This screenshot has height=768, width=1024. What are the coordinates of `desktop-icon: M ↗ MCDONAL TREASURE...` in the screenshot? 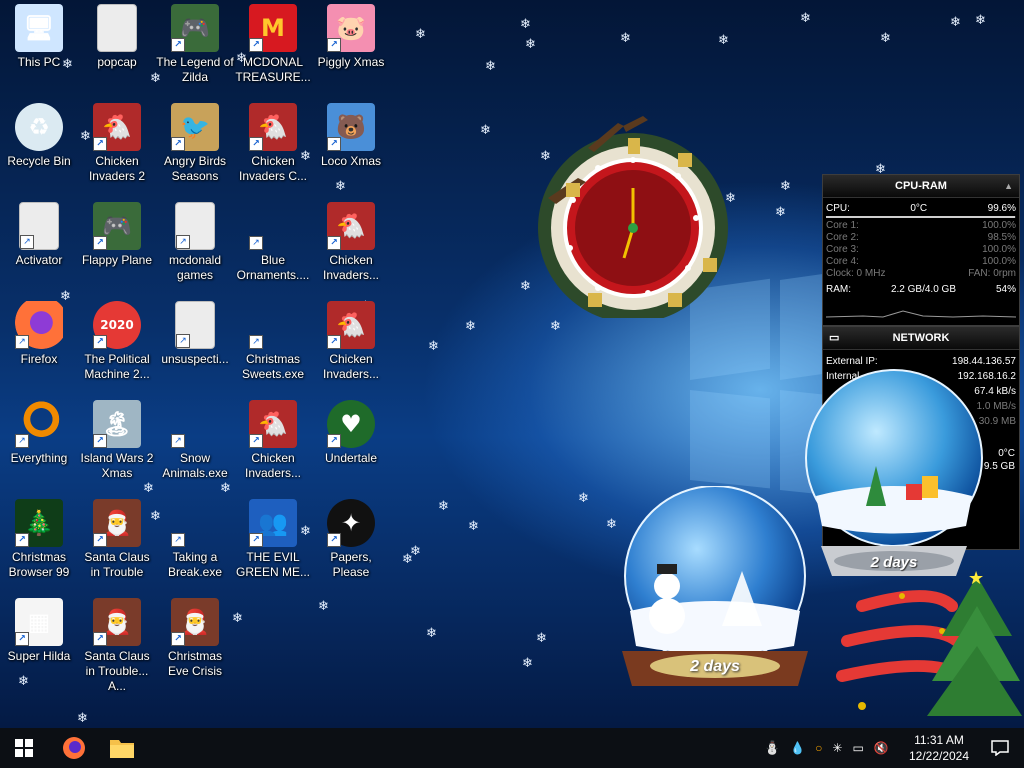 It's located at (273, 44).